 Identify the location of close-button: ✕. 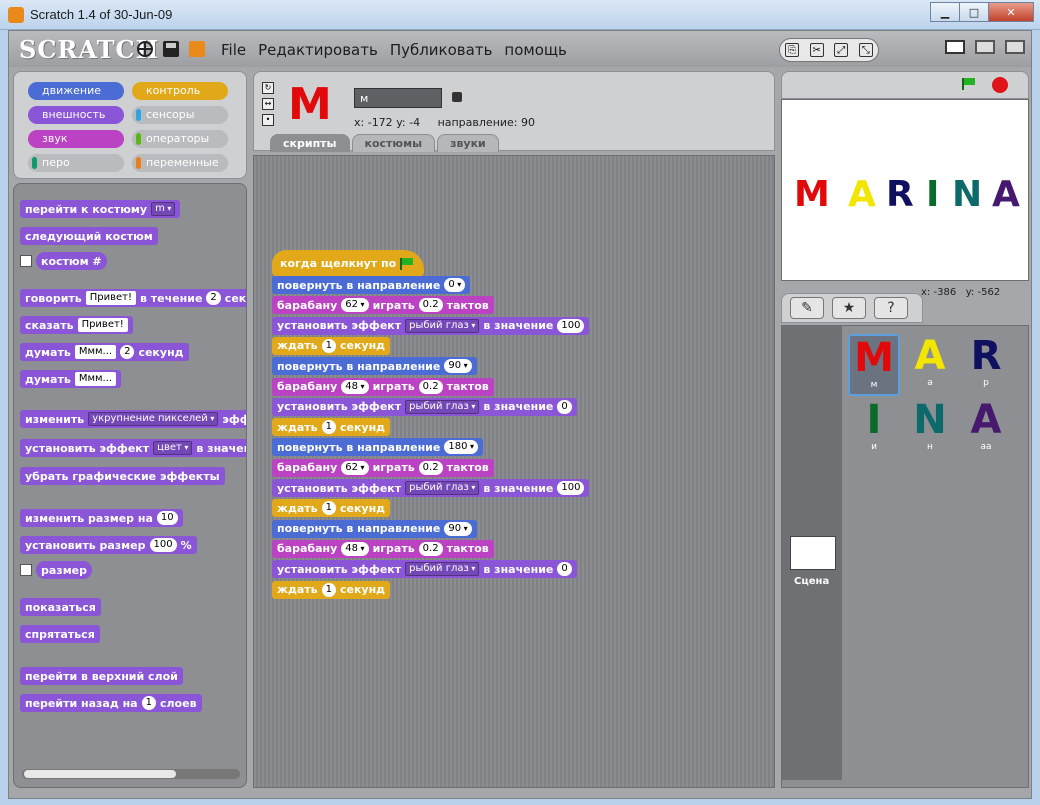
(1011, 12).